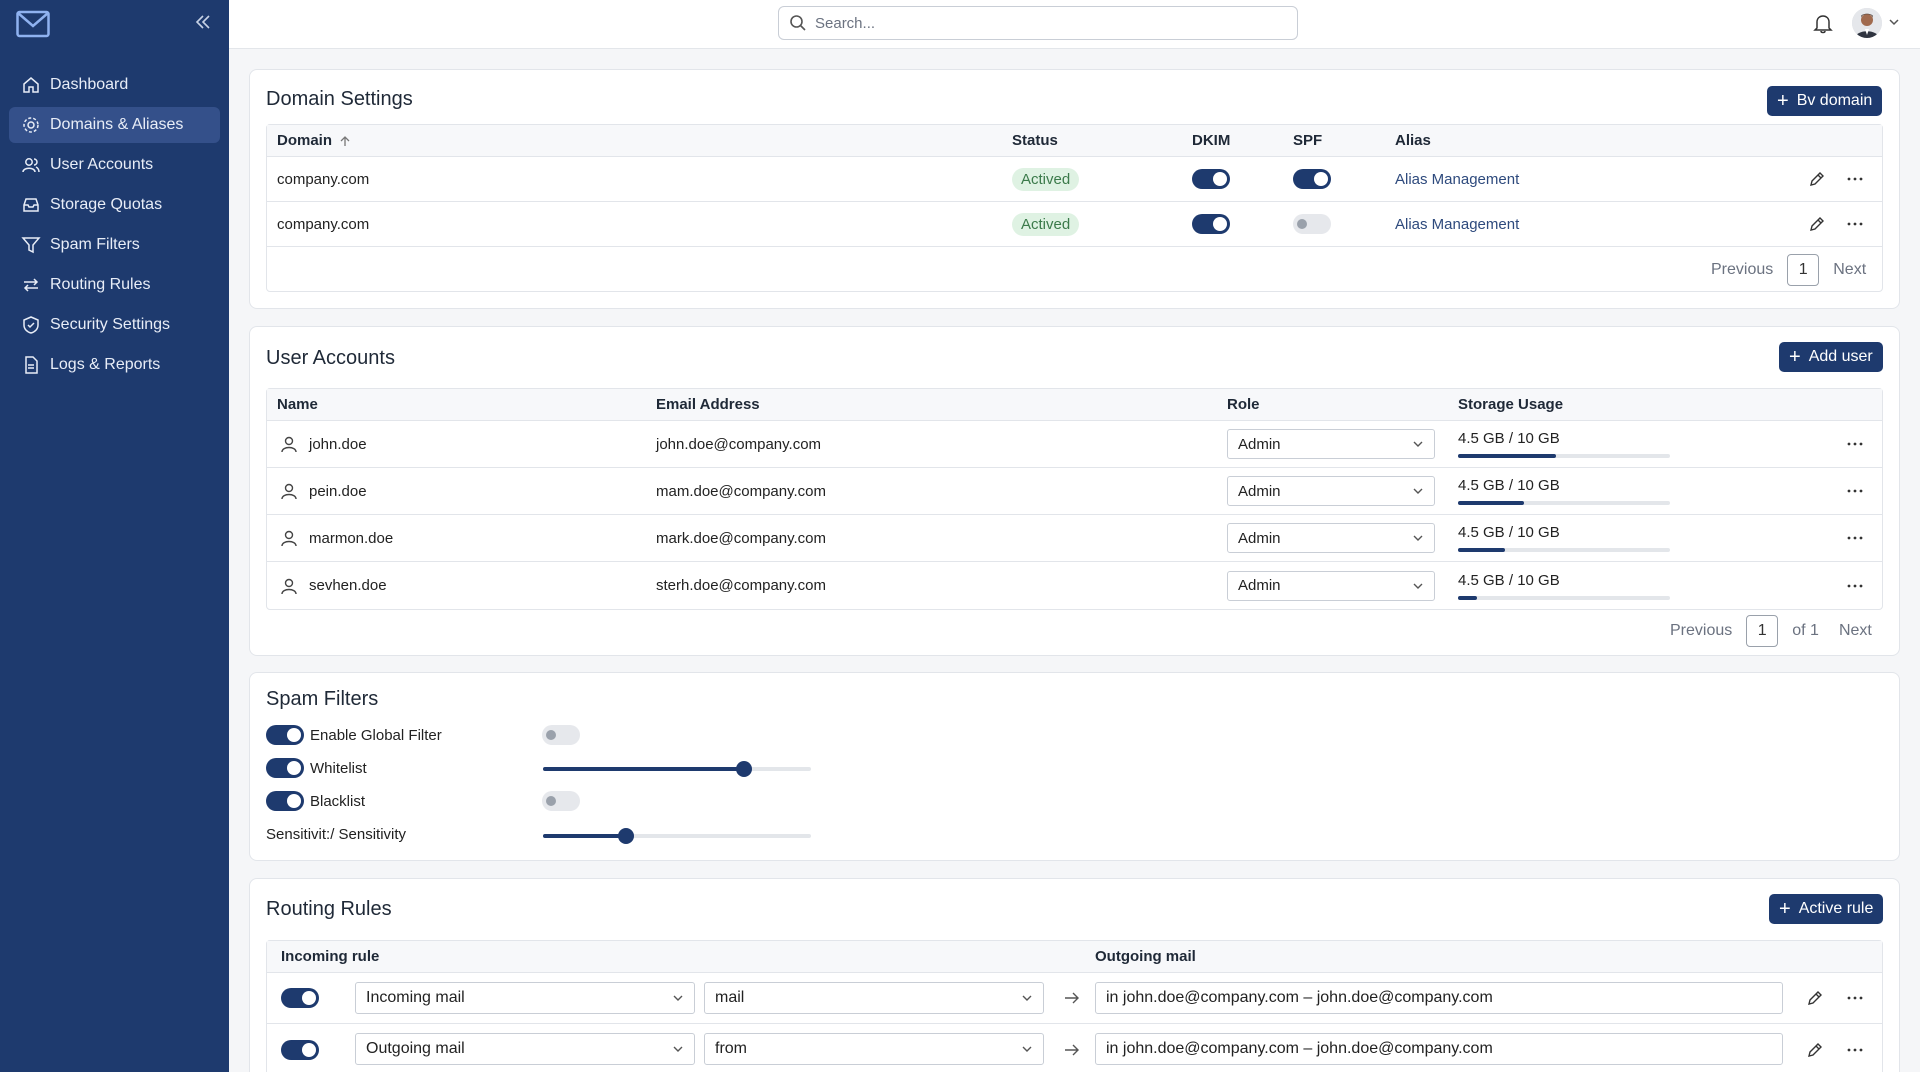 Image resolution: width=1920 pixels, height=1072 pixels. I want to click on search-box, so click(1038, 23).